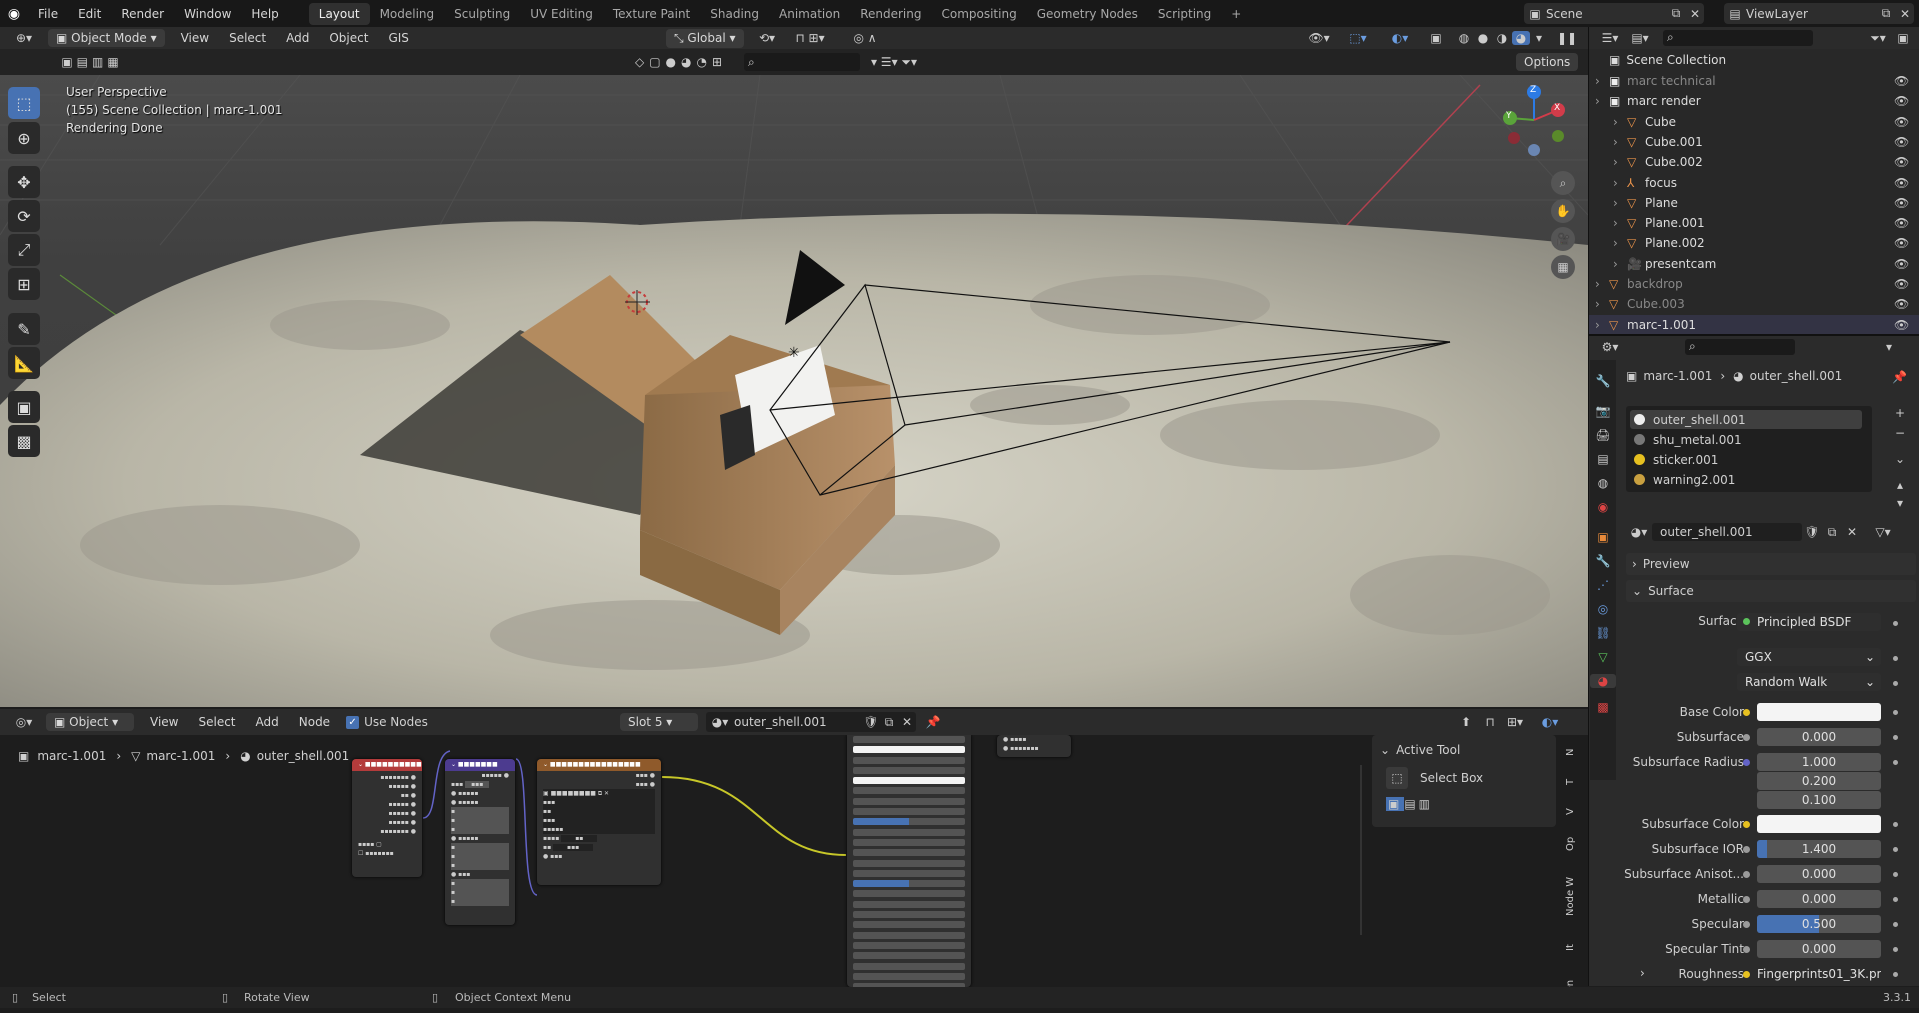  Describe the element at coordinates (24, 38) in the screenshot. I see `editor-type-icon: ⊕▾` at that location.